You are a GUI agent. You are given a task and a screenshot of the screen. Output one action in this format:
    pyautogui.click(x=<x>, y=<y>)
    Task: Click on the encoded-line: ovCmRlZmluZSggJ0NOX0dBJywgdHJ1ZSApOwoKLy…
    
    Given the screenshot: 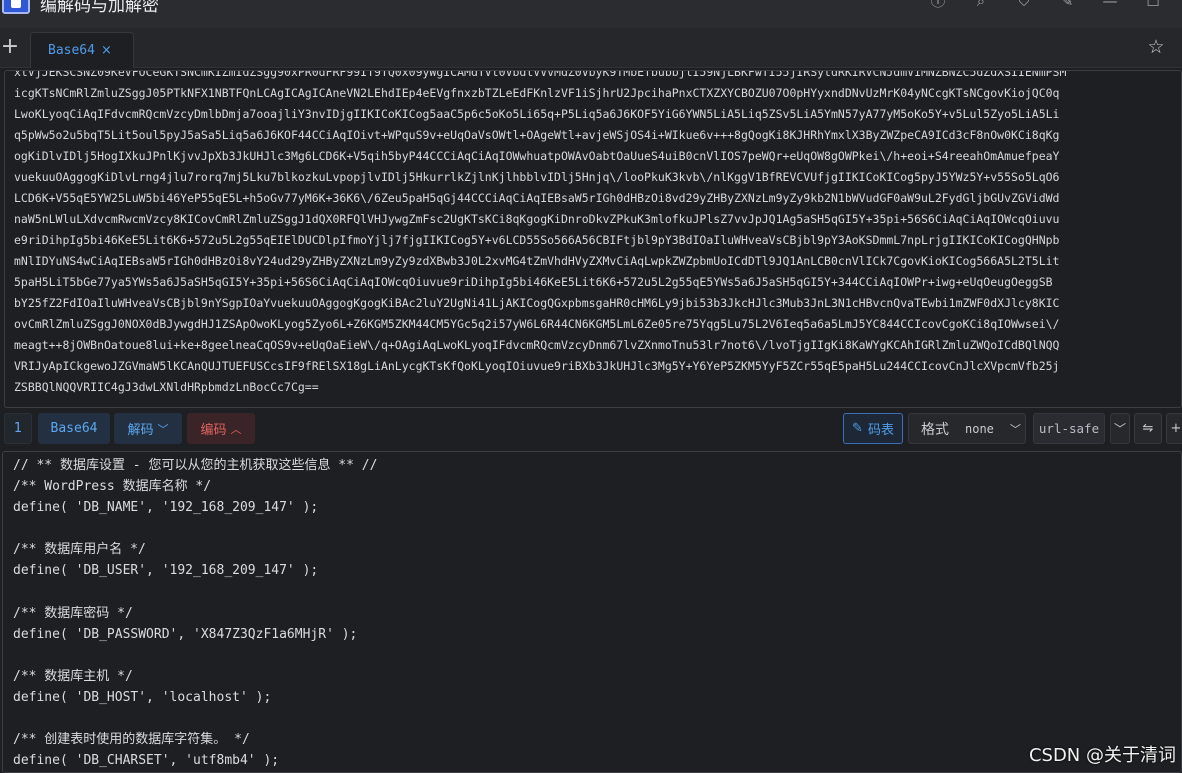 What is the action you would take?
    pyautogui.click(x=537, y=324)
    